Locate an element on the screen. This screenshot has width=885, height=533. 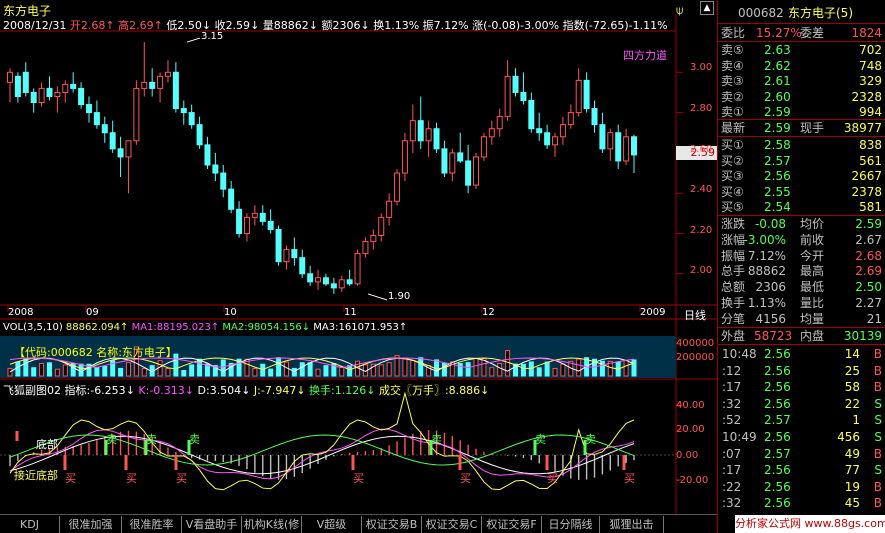
bid-price: 2.58 is located at coordinates (777, 145).